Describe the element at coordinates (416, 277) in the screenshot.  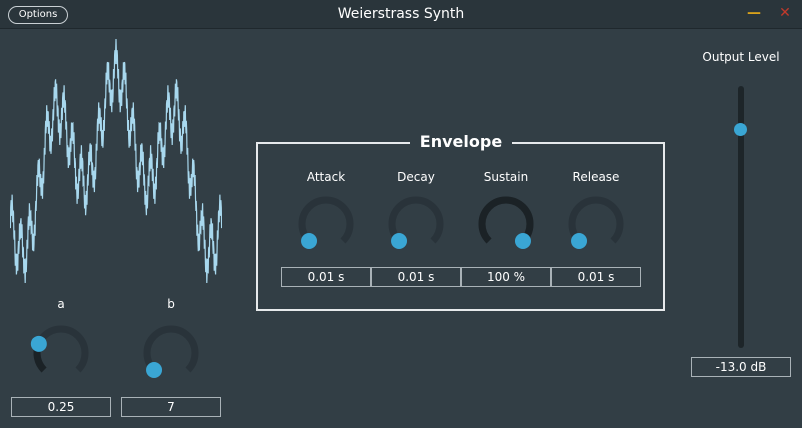
I see `decay-value-field: 0.01 s` at that location.